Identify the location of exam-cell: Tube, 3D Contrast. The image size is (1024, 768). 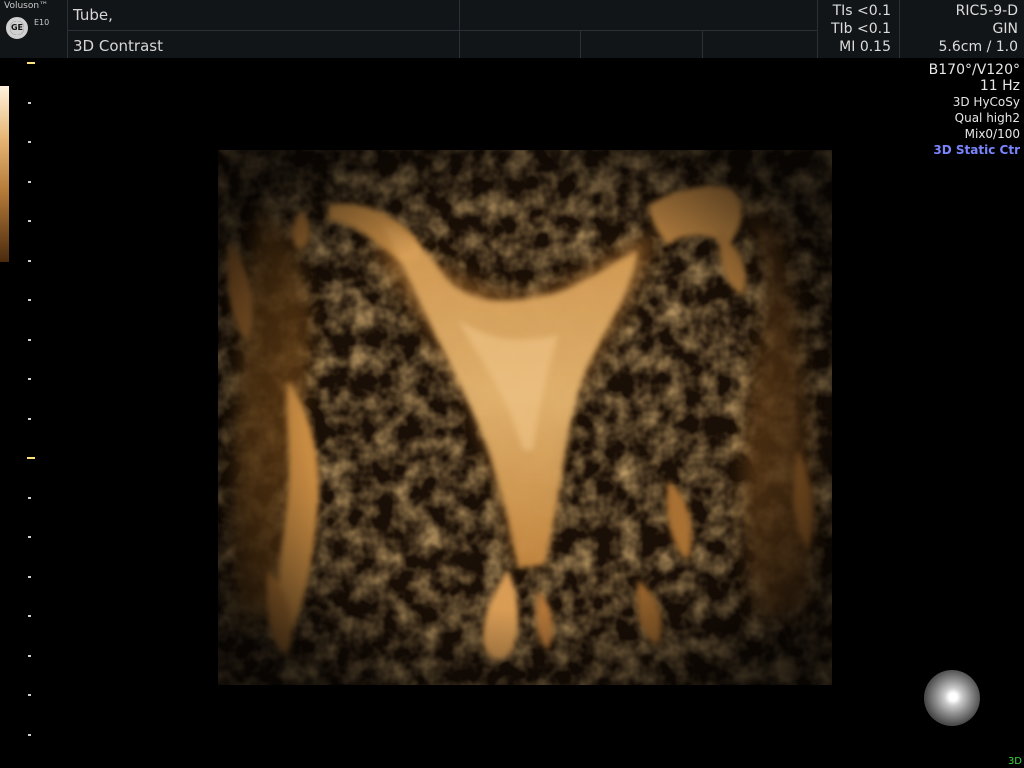
(264, 29).